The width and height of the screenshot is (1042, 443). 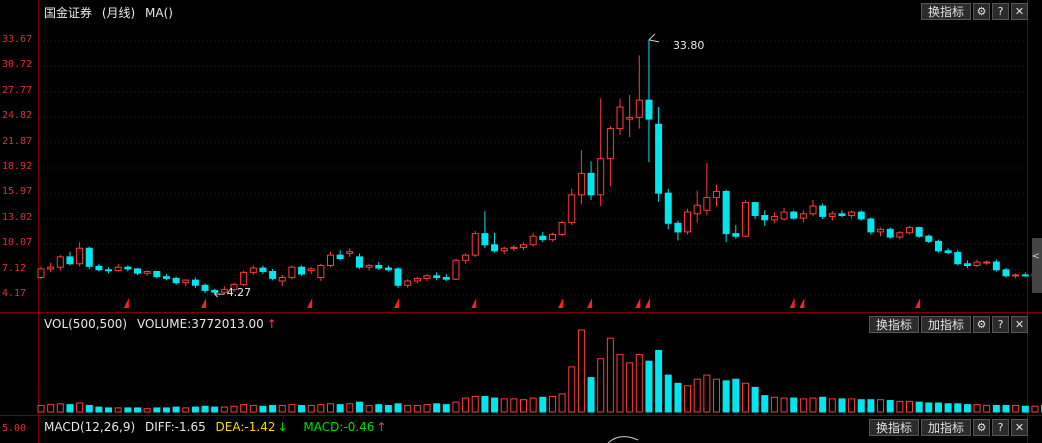 I want to click on chevron-left-icon: <, so click(x=1036, y=256).